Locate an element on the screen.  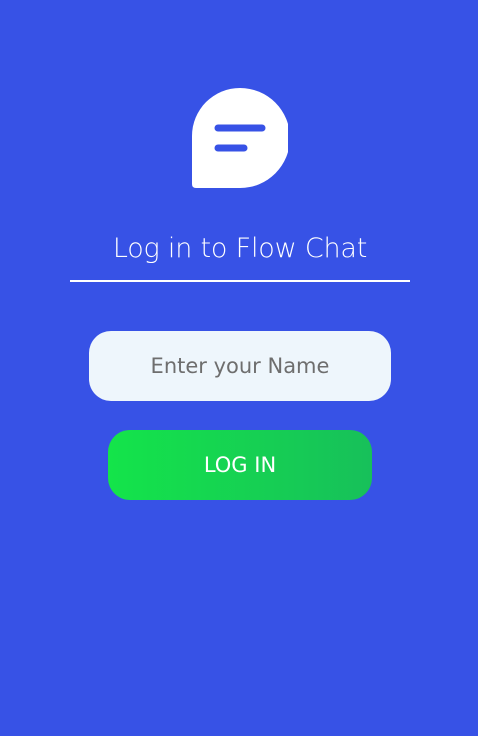
title-underline: Log in to Flow Chat is located at coordinates (240, 252).